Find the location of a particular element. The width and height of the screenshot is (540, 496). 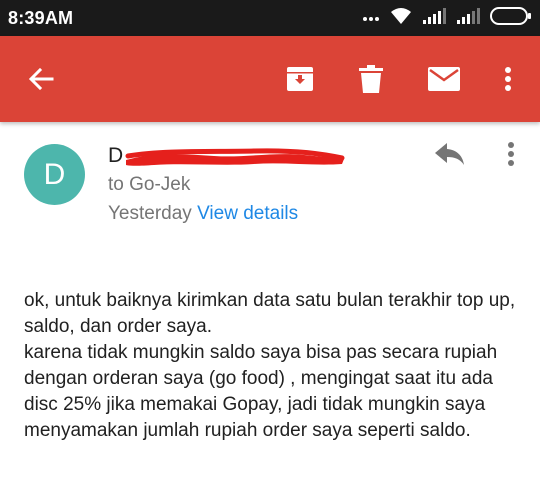

date-line: Yesterday View details is located at coordinates (203, 214).